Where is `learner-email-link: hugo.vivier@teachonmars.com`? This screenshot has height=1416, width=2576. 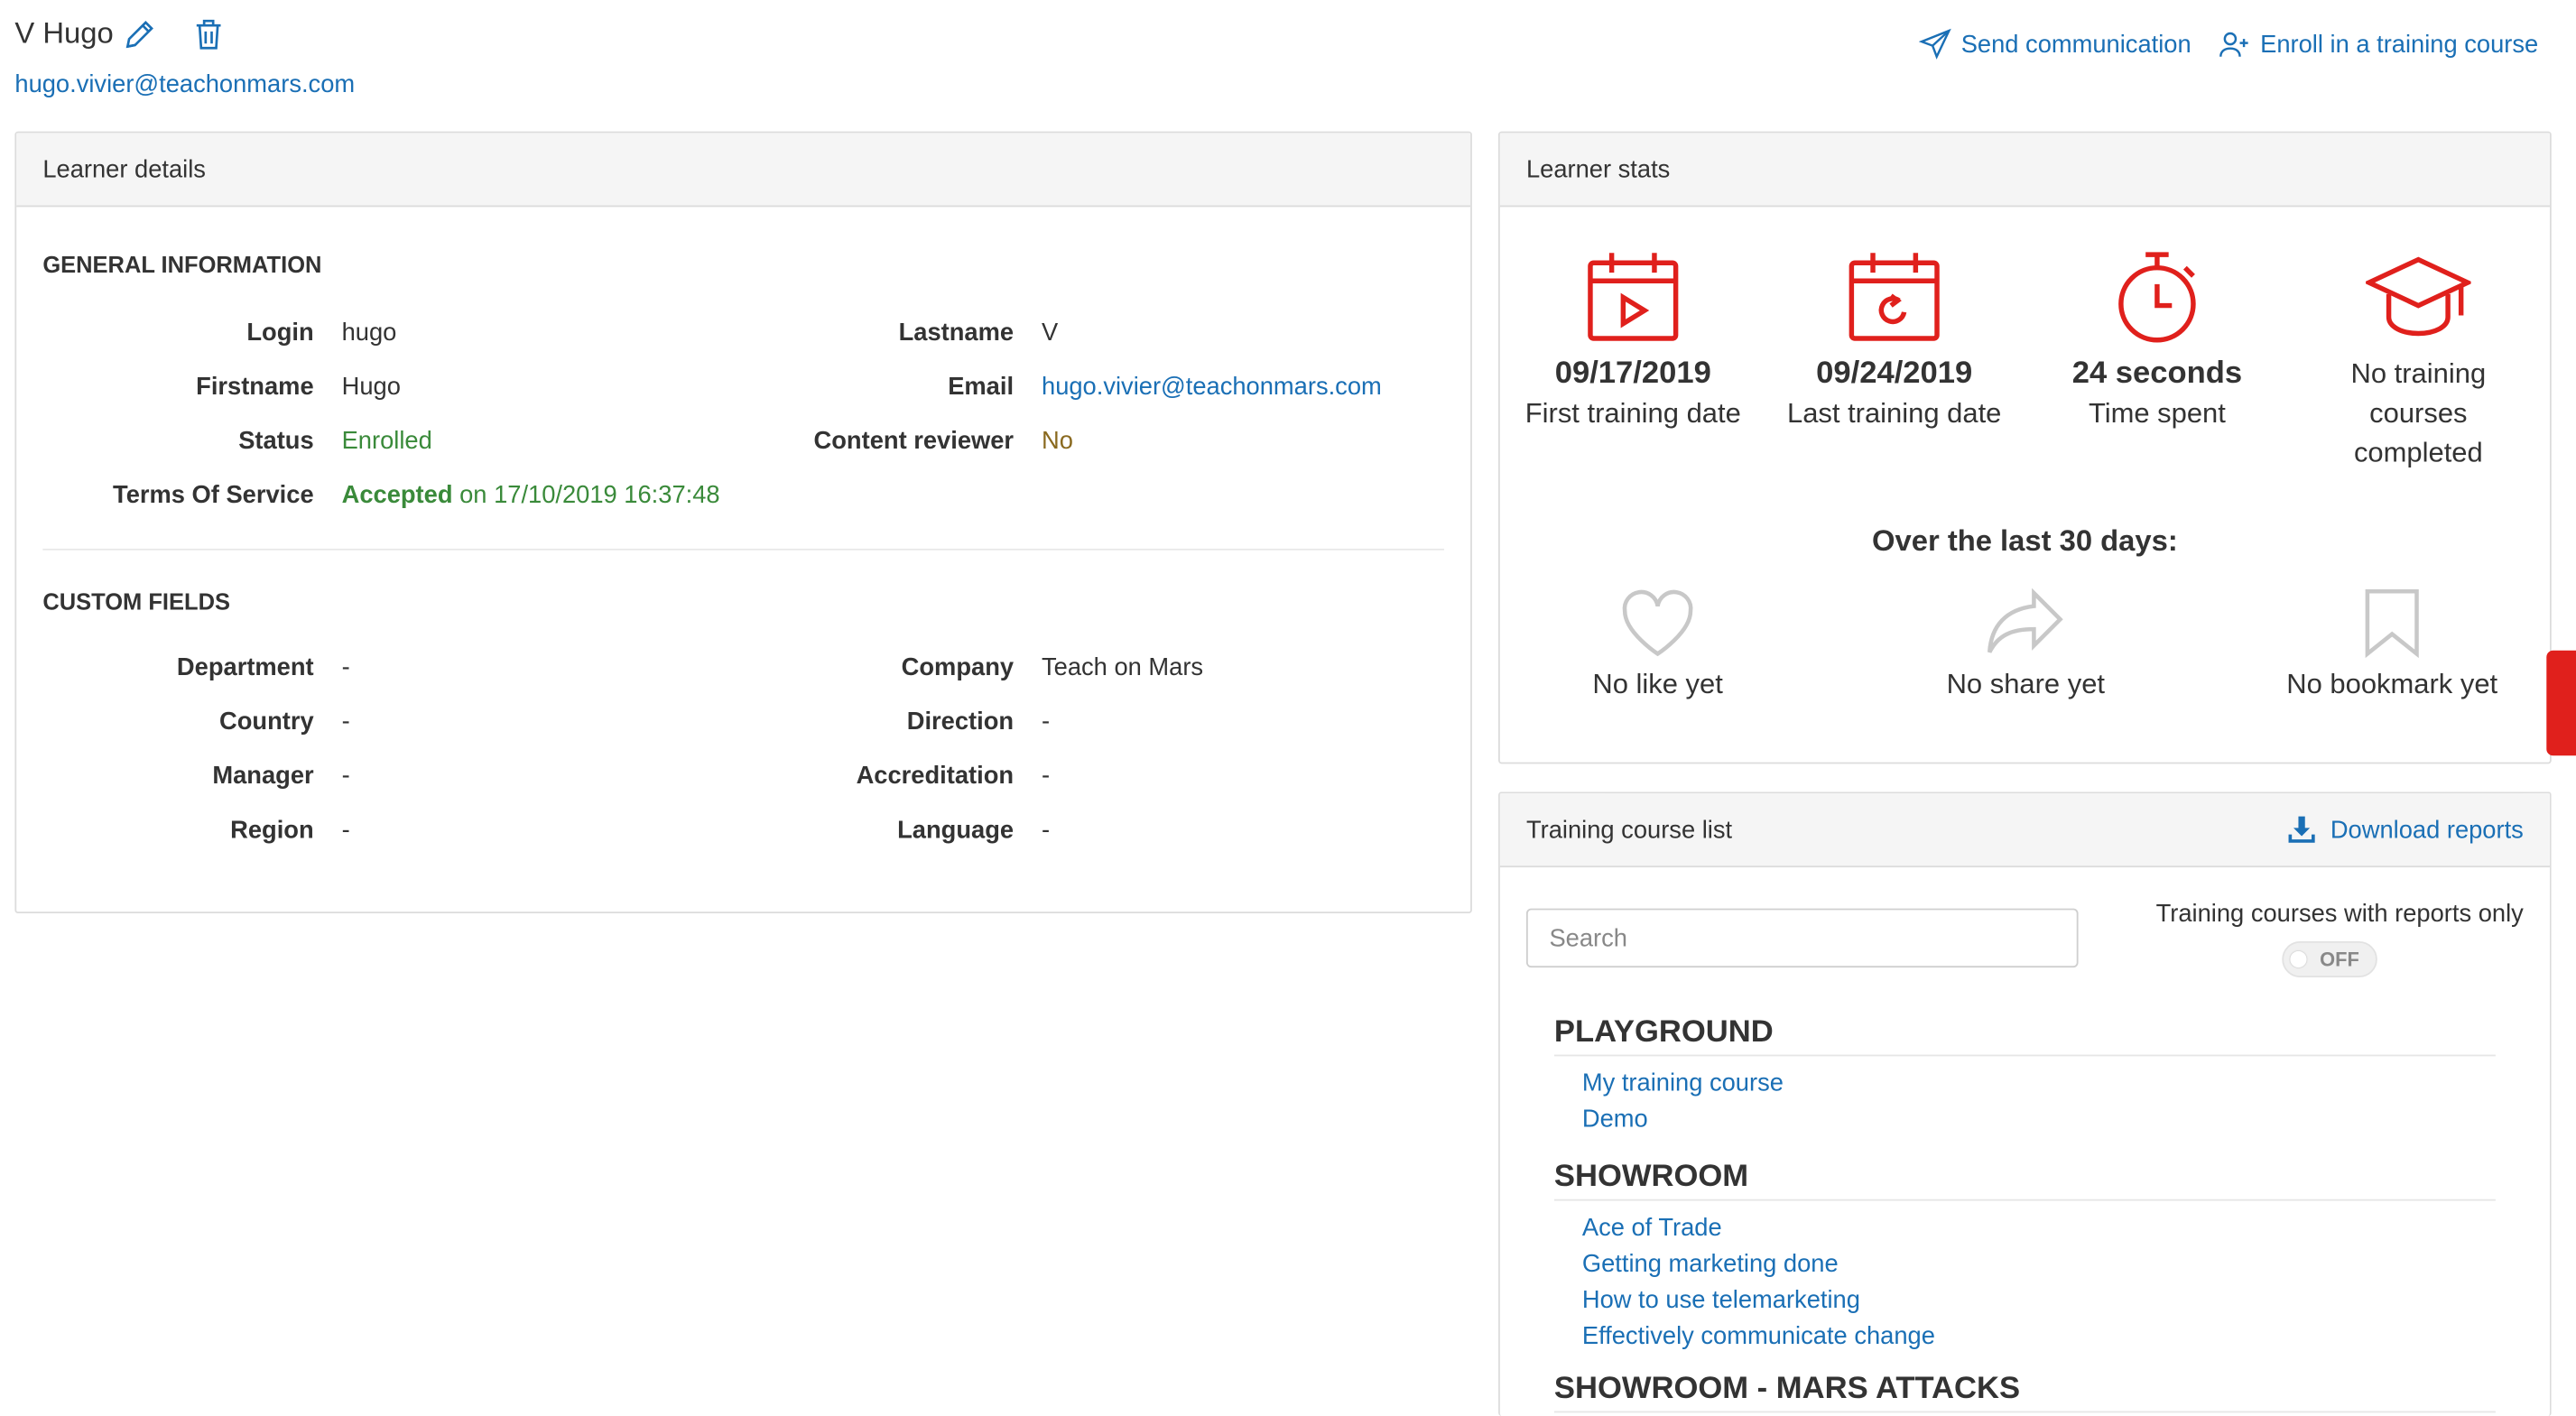
learner-email-link: hugo.vivier@teachonmars.com is located at coordinates (184, 84).